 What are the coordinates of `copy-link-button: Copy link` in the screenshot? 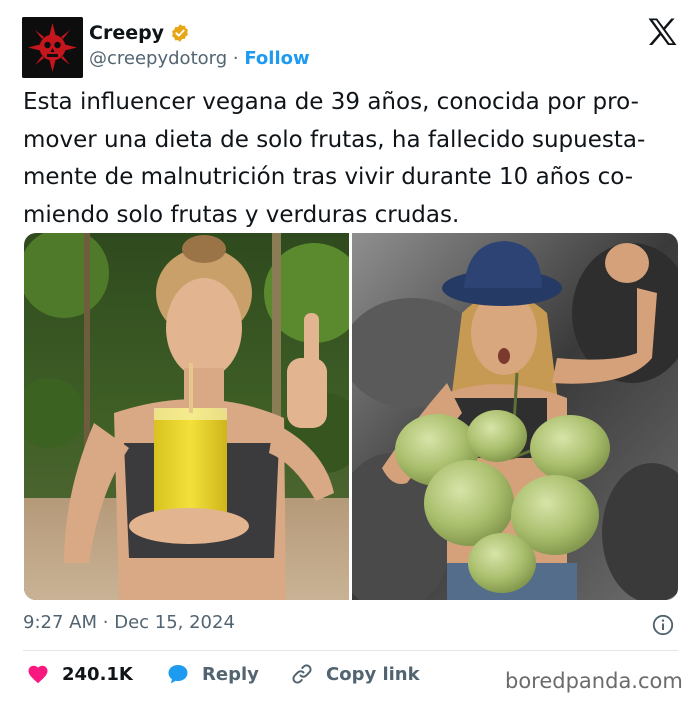 It's located at (355, 674).